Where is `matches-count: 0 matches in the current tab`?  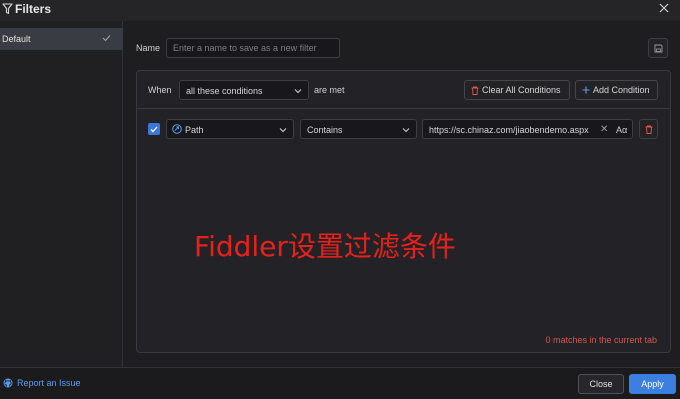 matches-count: 0 matches in the current tab is located at coordinates (601, 340).